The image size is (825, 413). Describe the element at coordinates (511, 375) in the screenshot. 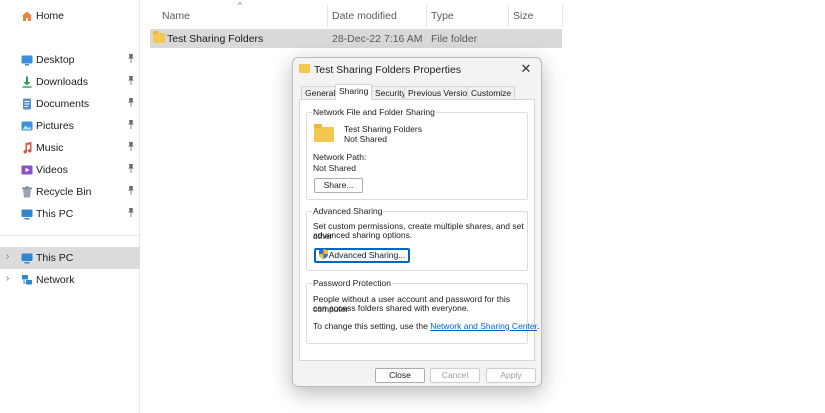

I see `apply-button: Apply` at that location.